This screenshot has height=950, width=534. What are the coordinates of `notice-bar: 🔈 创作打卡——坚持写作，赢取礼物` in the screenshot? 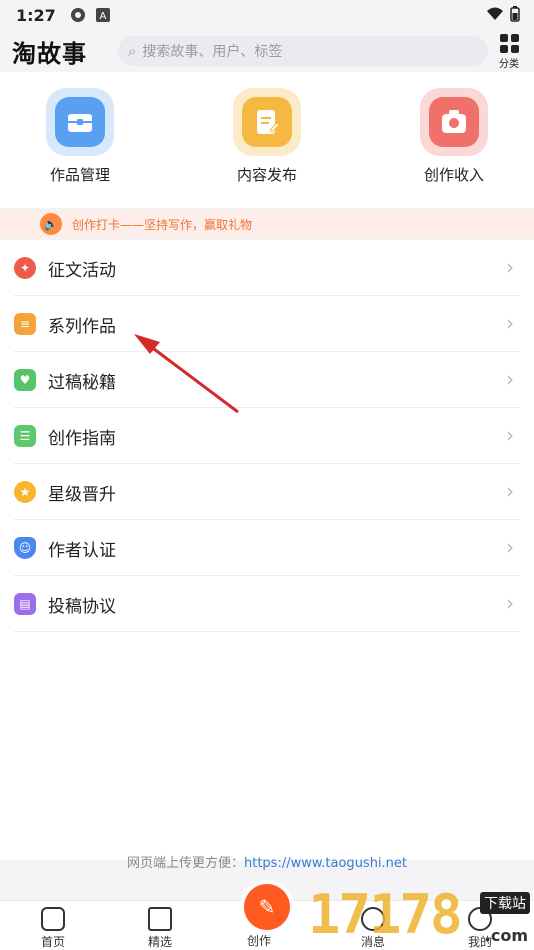 It's located at (267, 224).